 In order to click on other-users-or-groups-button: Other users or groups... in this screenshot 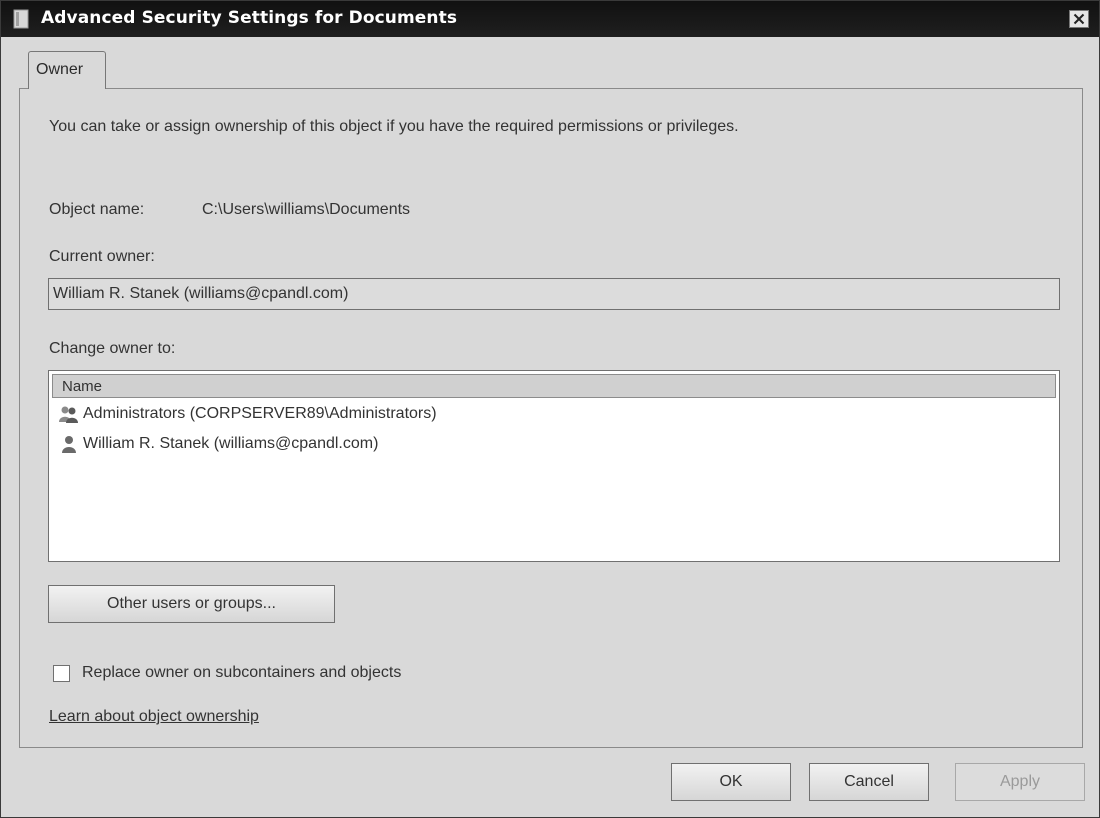, I will do `click(191, 604)`.